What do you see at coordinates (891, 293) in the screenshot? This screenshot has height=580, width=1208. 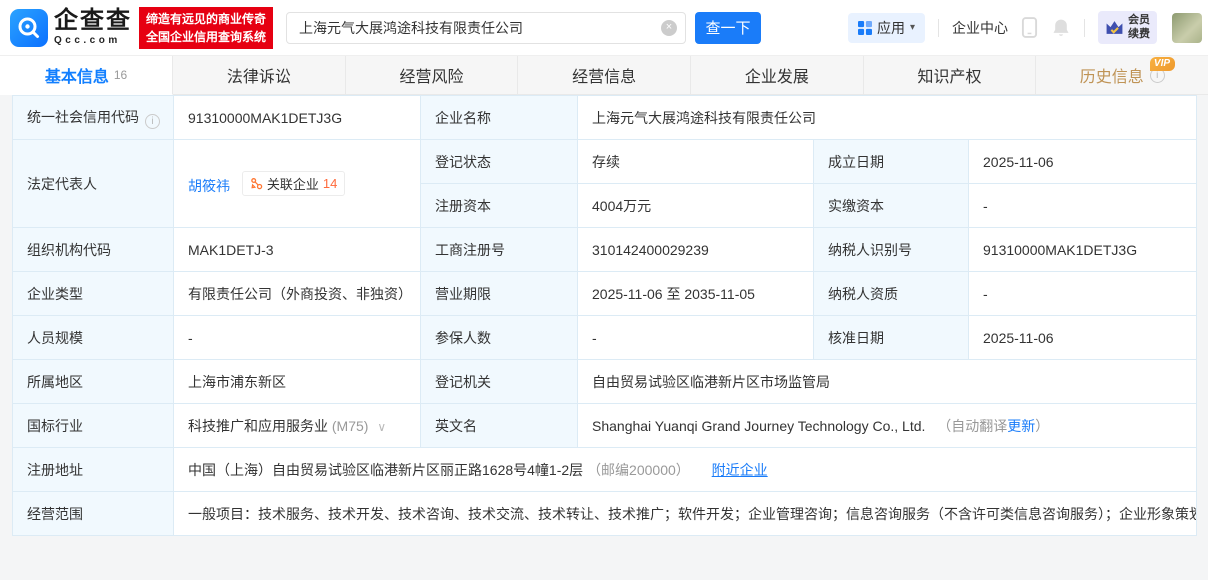 I see `taxpayer-quality-label: 纳税人资质` at bounding box center [891, 293].